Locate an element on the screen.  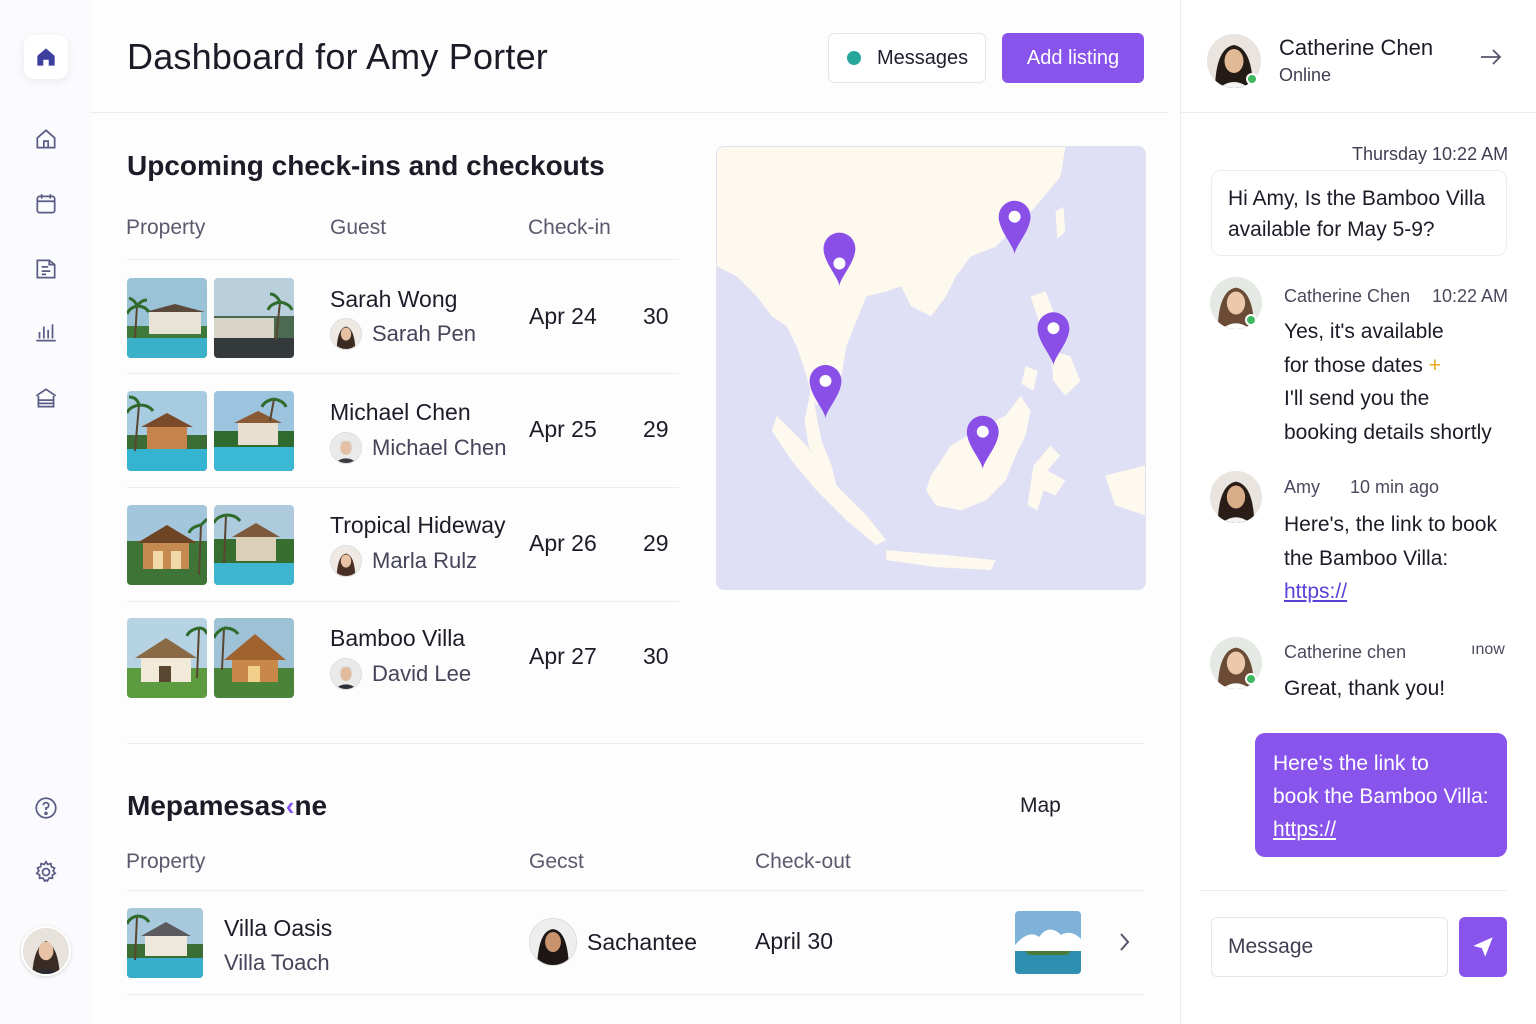
message-input is located at coordinates (1329, 947).